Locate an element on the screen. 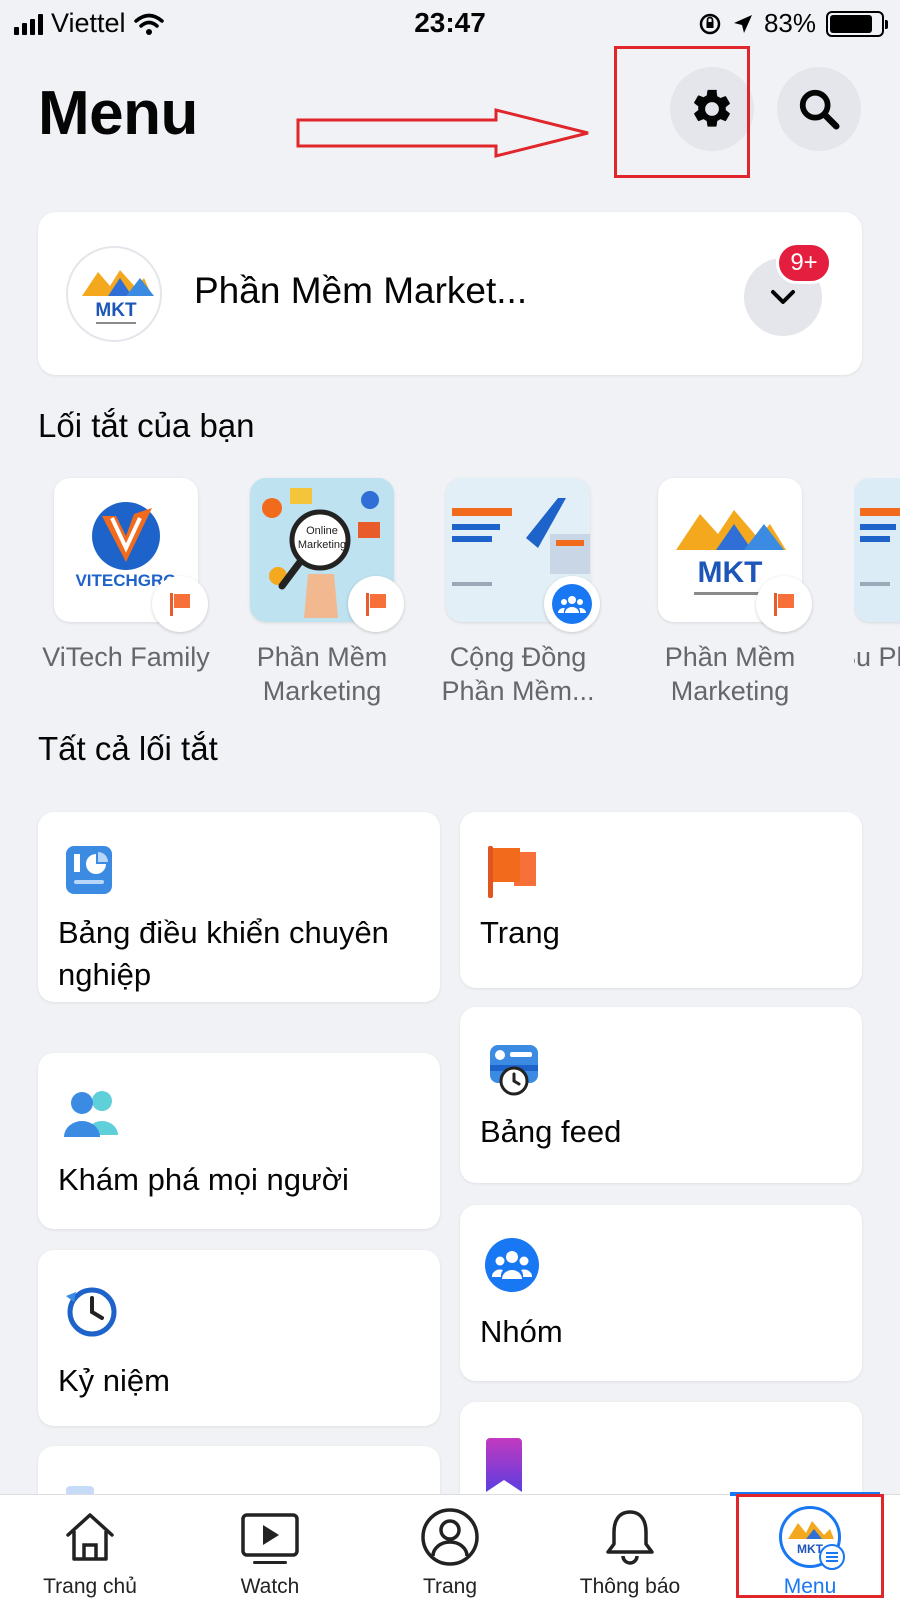 This screenshot has height=1600, width=900. shortcuts-section-title: Lối tắt của bạn is located at coordinates (146, 425).